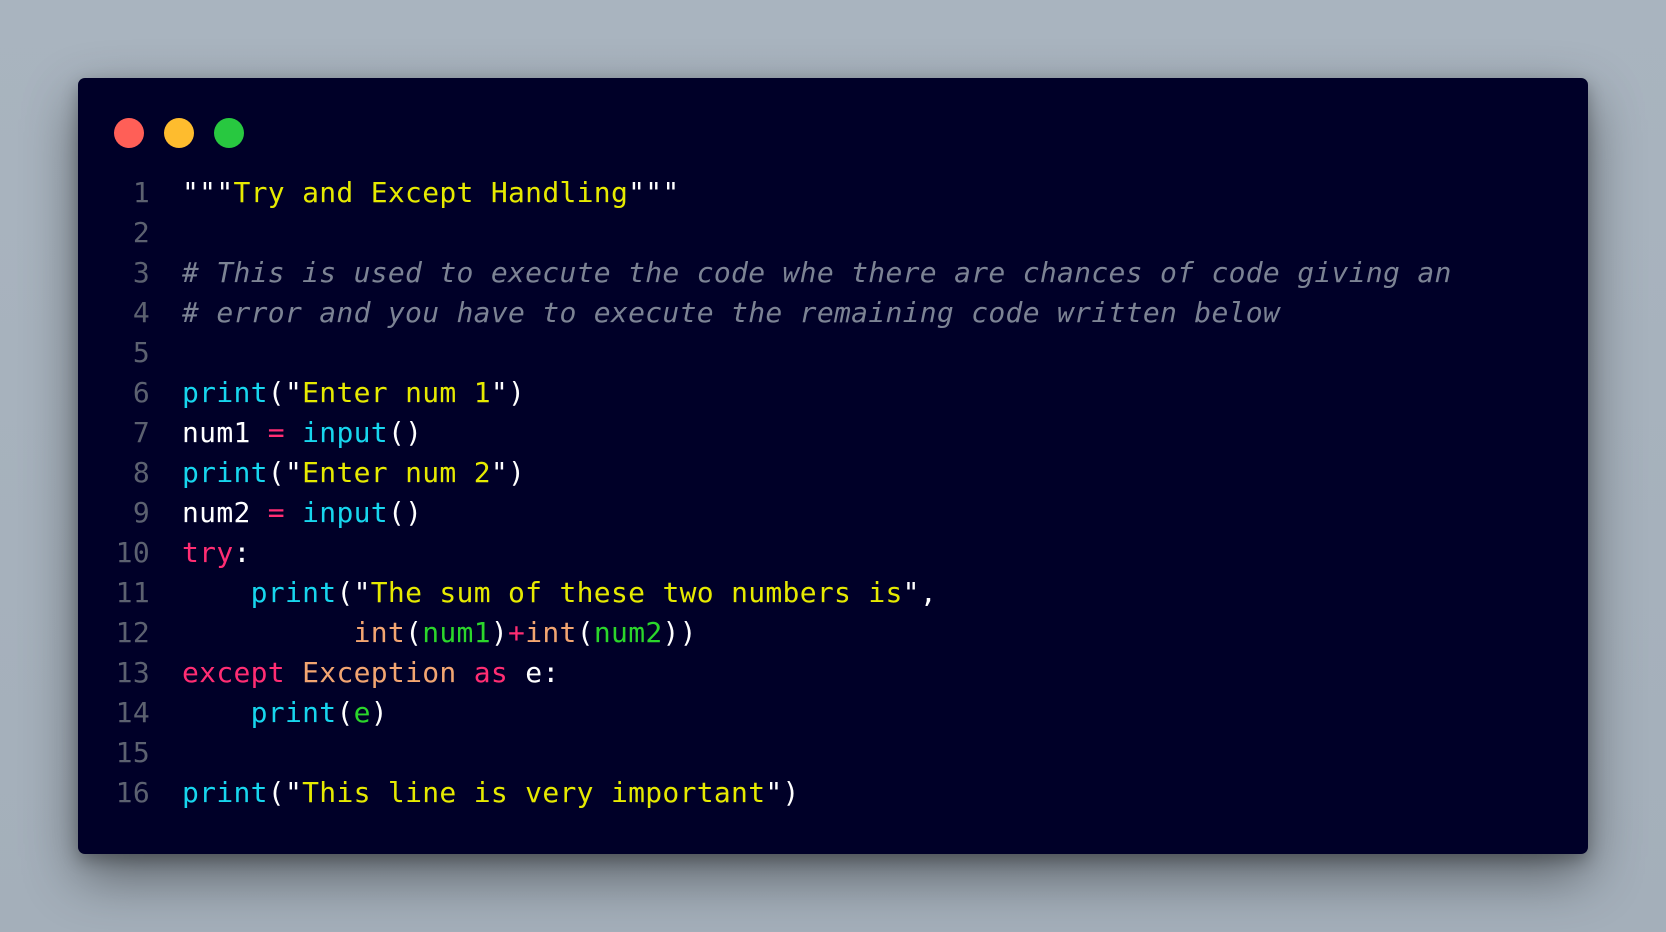  Describe the element at coordinates (833, 513) in the screenshot. I see `code-line: 9 num2 = input()` at that location.